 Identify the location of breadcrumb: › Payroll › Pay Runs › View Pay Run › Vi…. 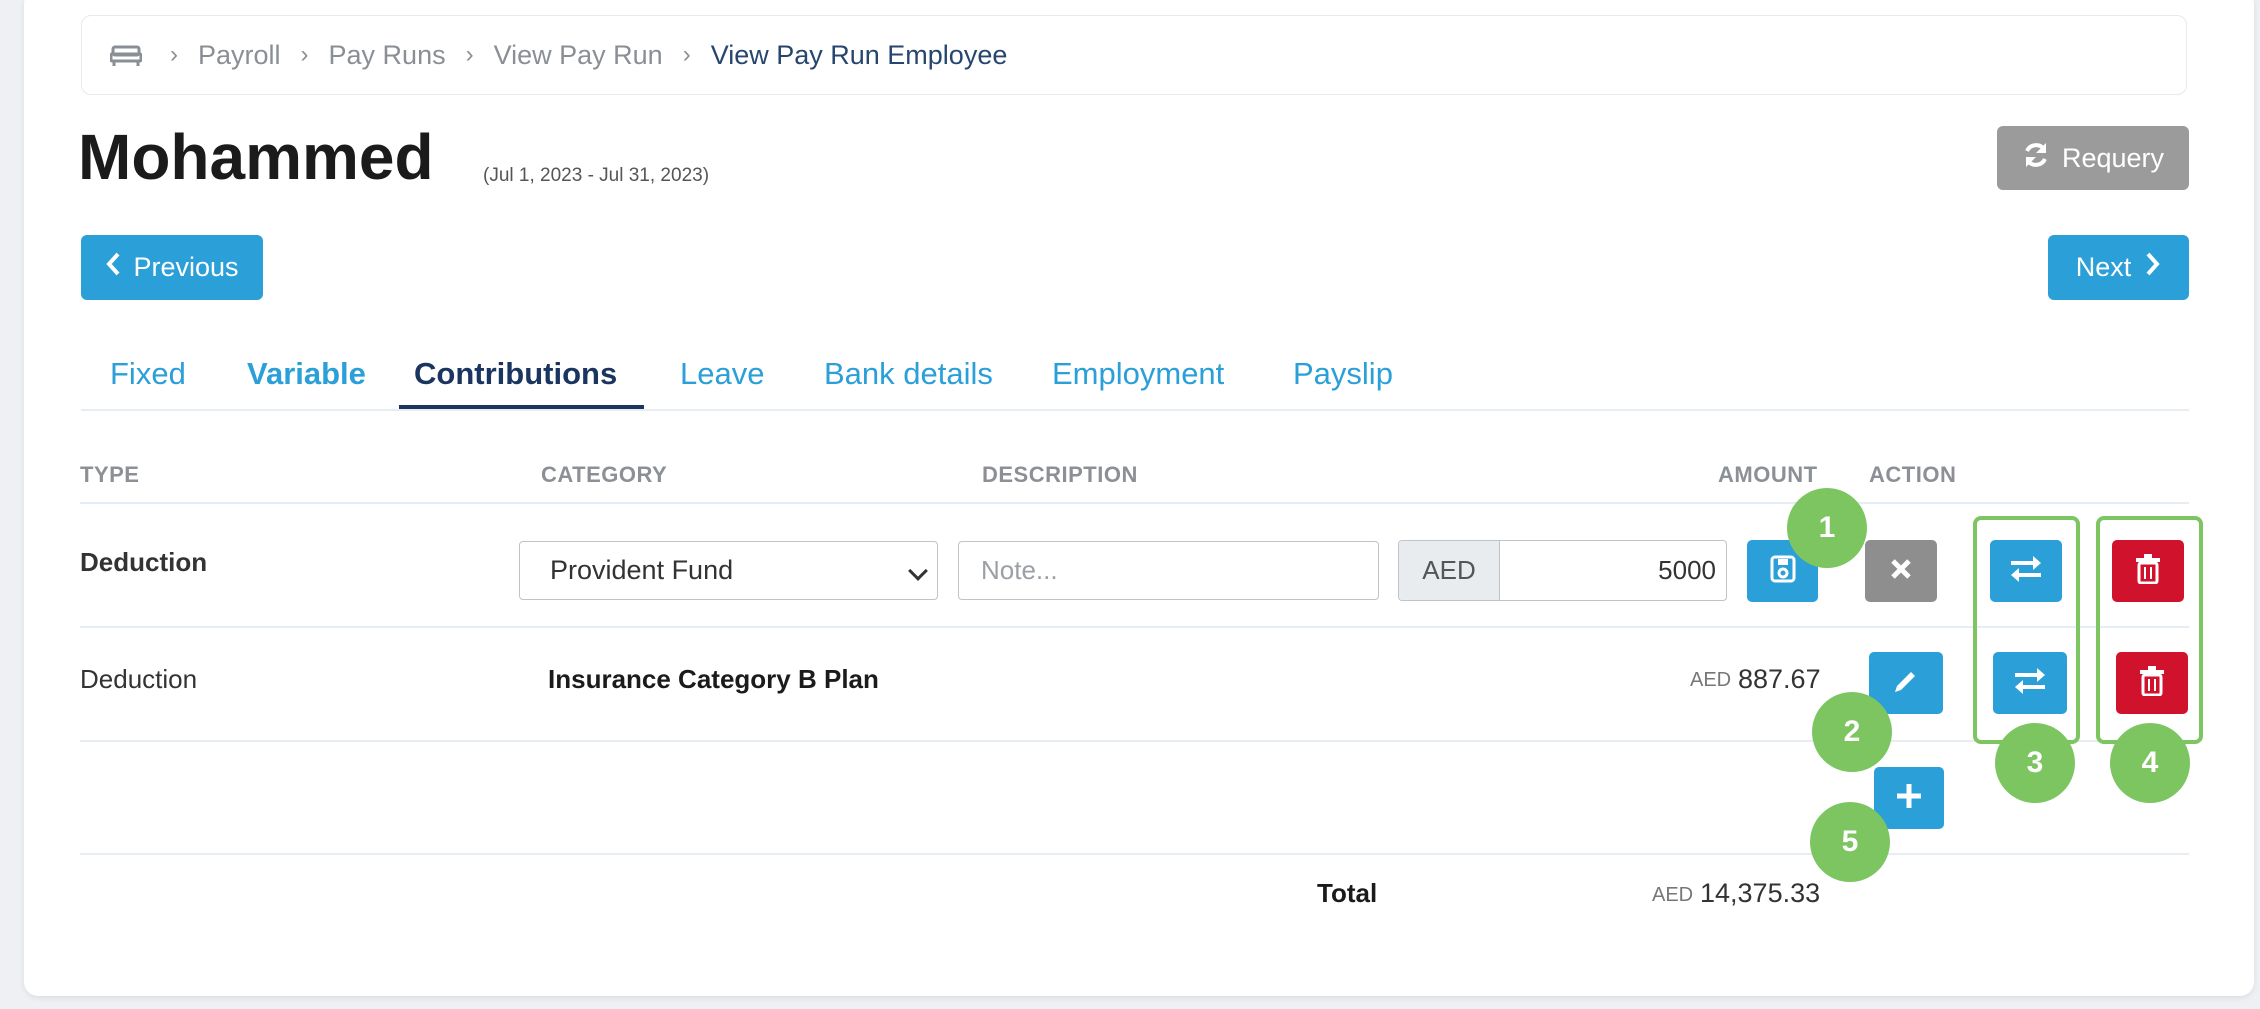
(1134, 55).